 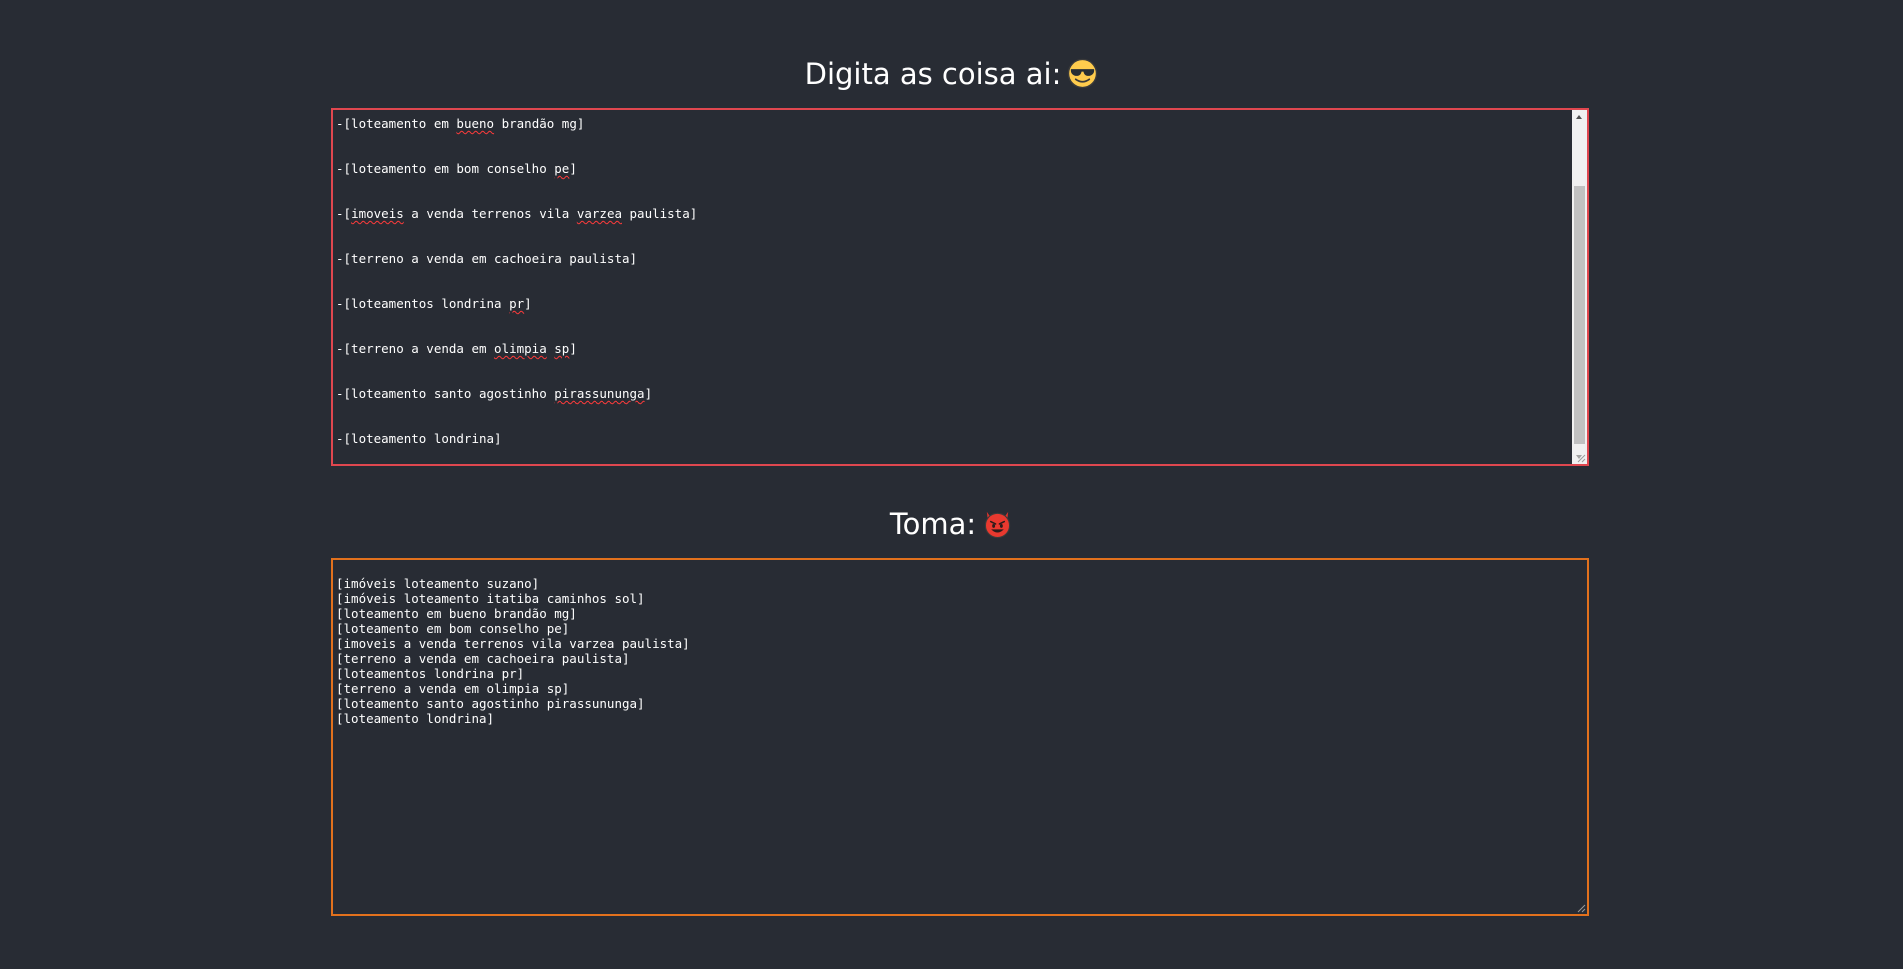 I want to click on text-segment: brandão mg], so click(x=539, y=123).